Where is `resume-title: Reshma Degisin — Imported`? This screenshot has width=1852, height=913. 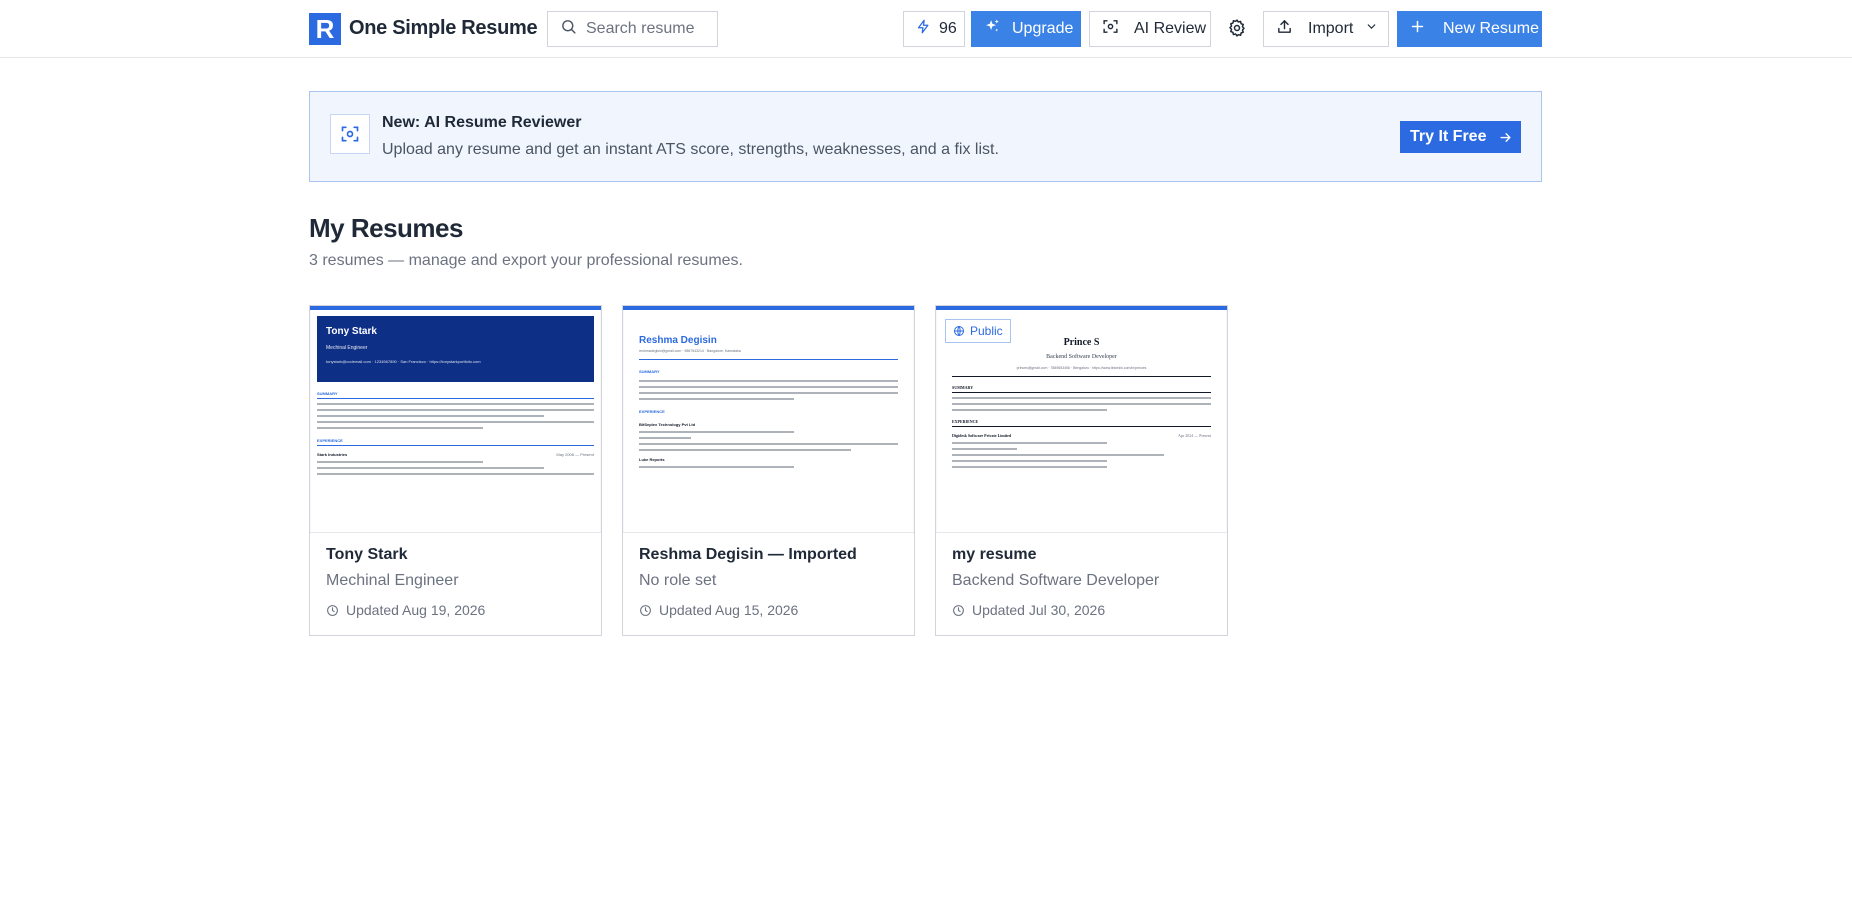 resume-title: Reshma Degisin — Imported is located at coordinates (748, 554).